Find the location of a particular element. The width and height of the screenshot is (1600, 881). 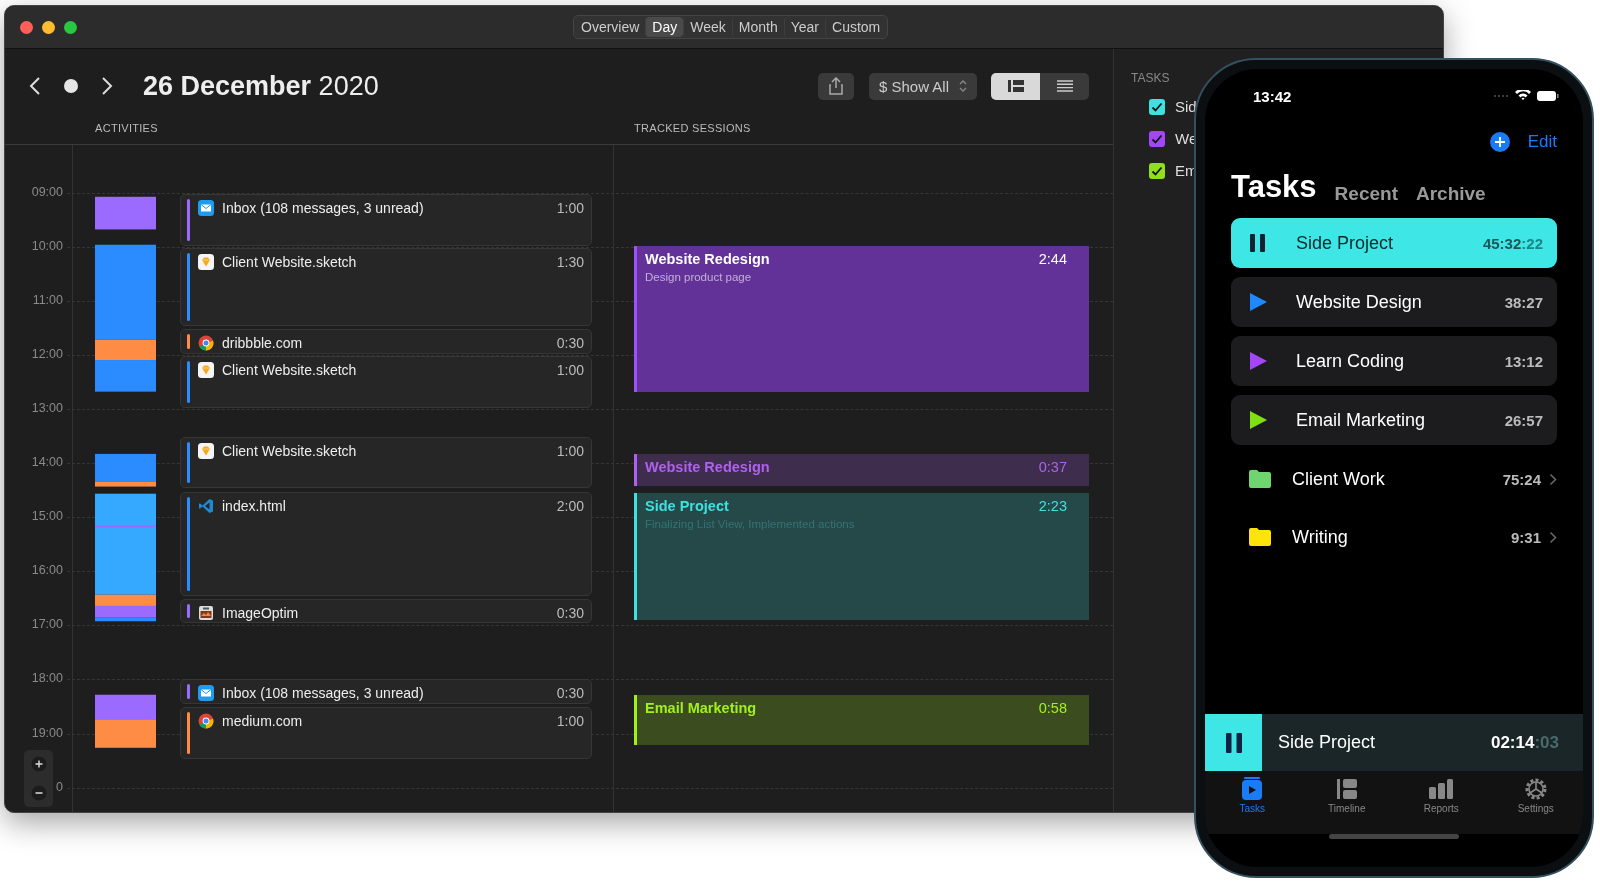

view-tab: Year is located at coordinates (804, 27).